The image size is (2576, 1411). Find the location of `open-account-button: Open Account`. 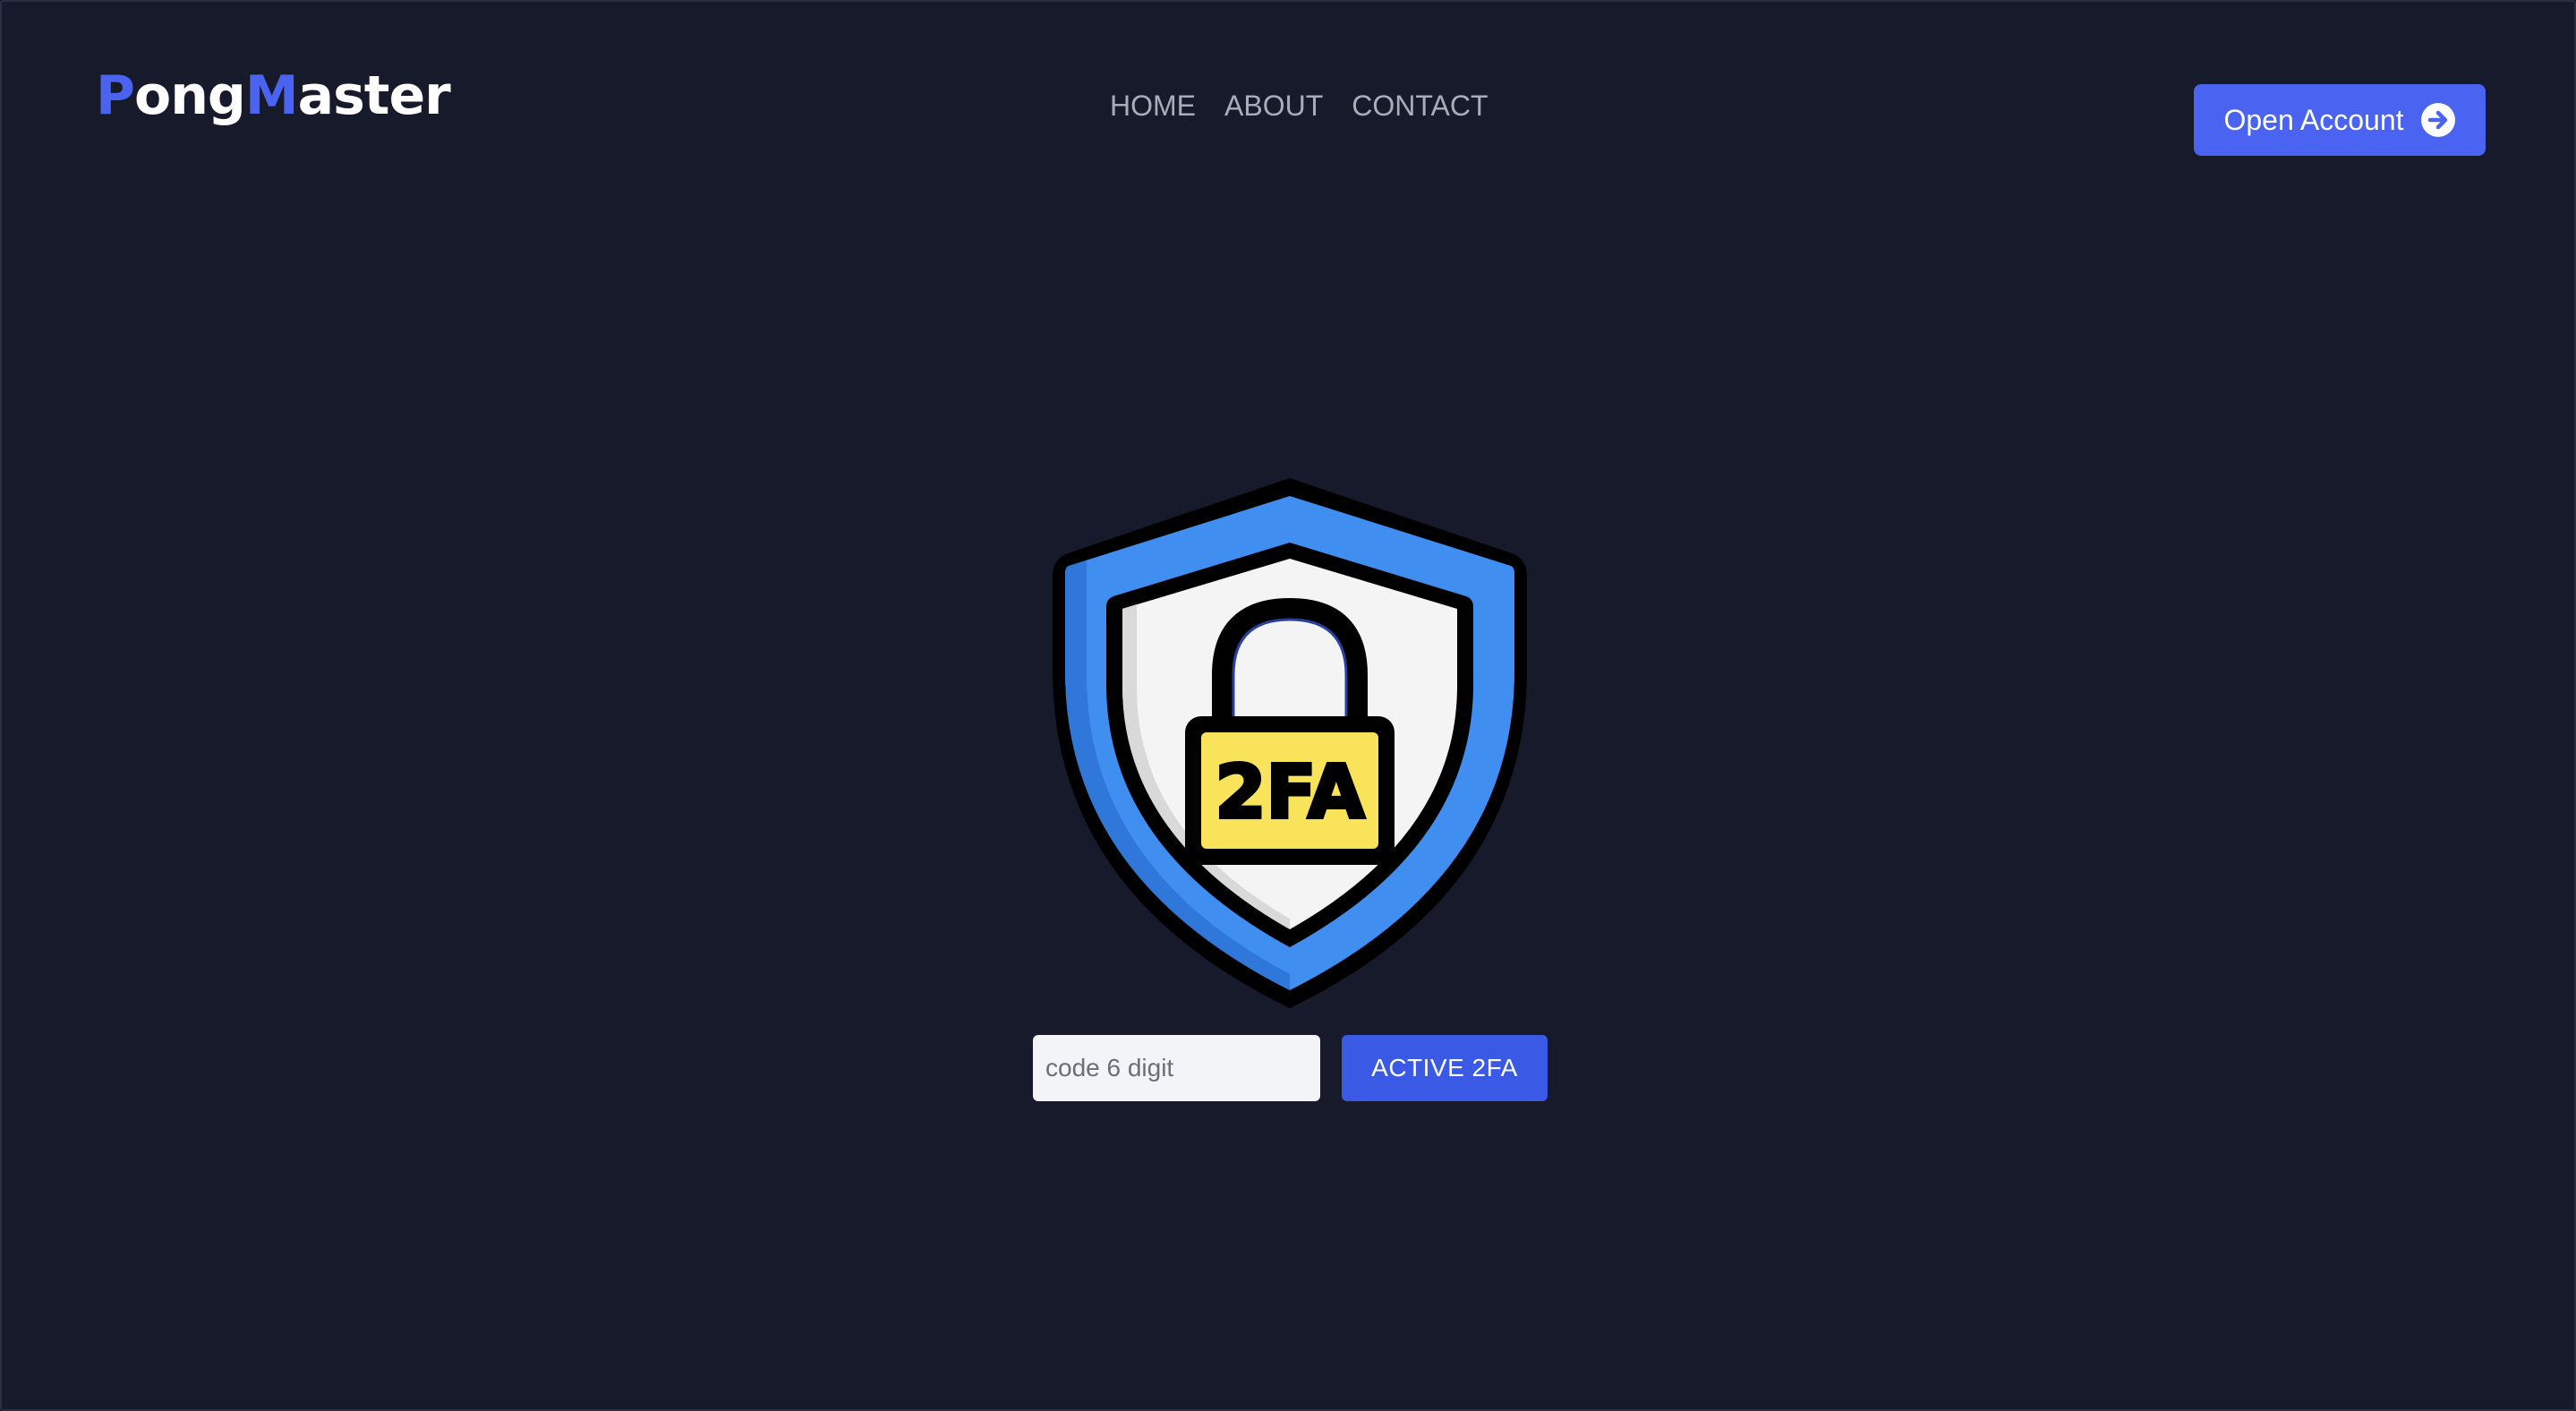

open-account-button: Open Account is located at coordinates (2340, 120).